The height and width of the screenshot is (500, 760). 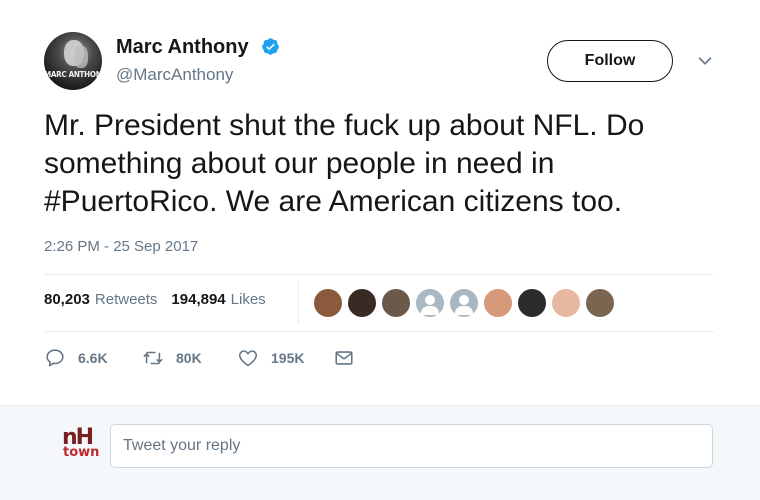 I want to click on likes-label: Likes, so click(x=248, y=299).